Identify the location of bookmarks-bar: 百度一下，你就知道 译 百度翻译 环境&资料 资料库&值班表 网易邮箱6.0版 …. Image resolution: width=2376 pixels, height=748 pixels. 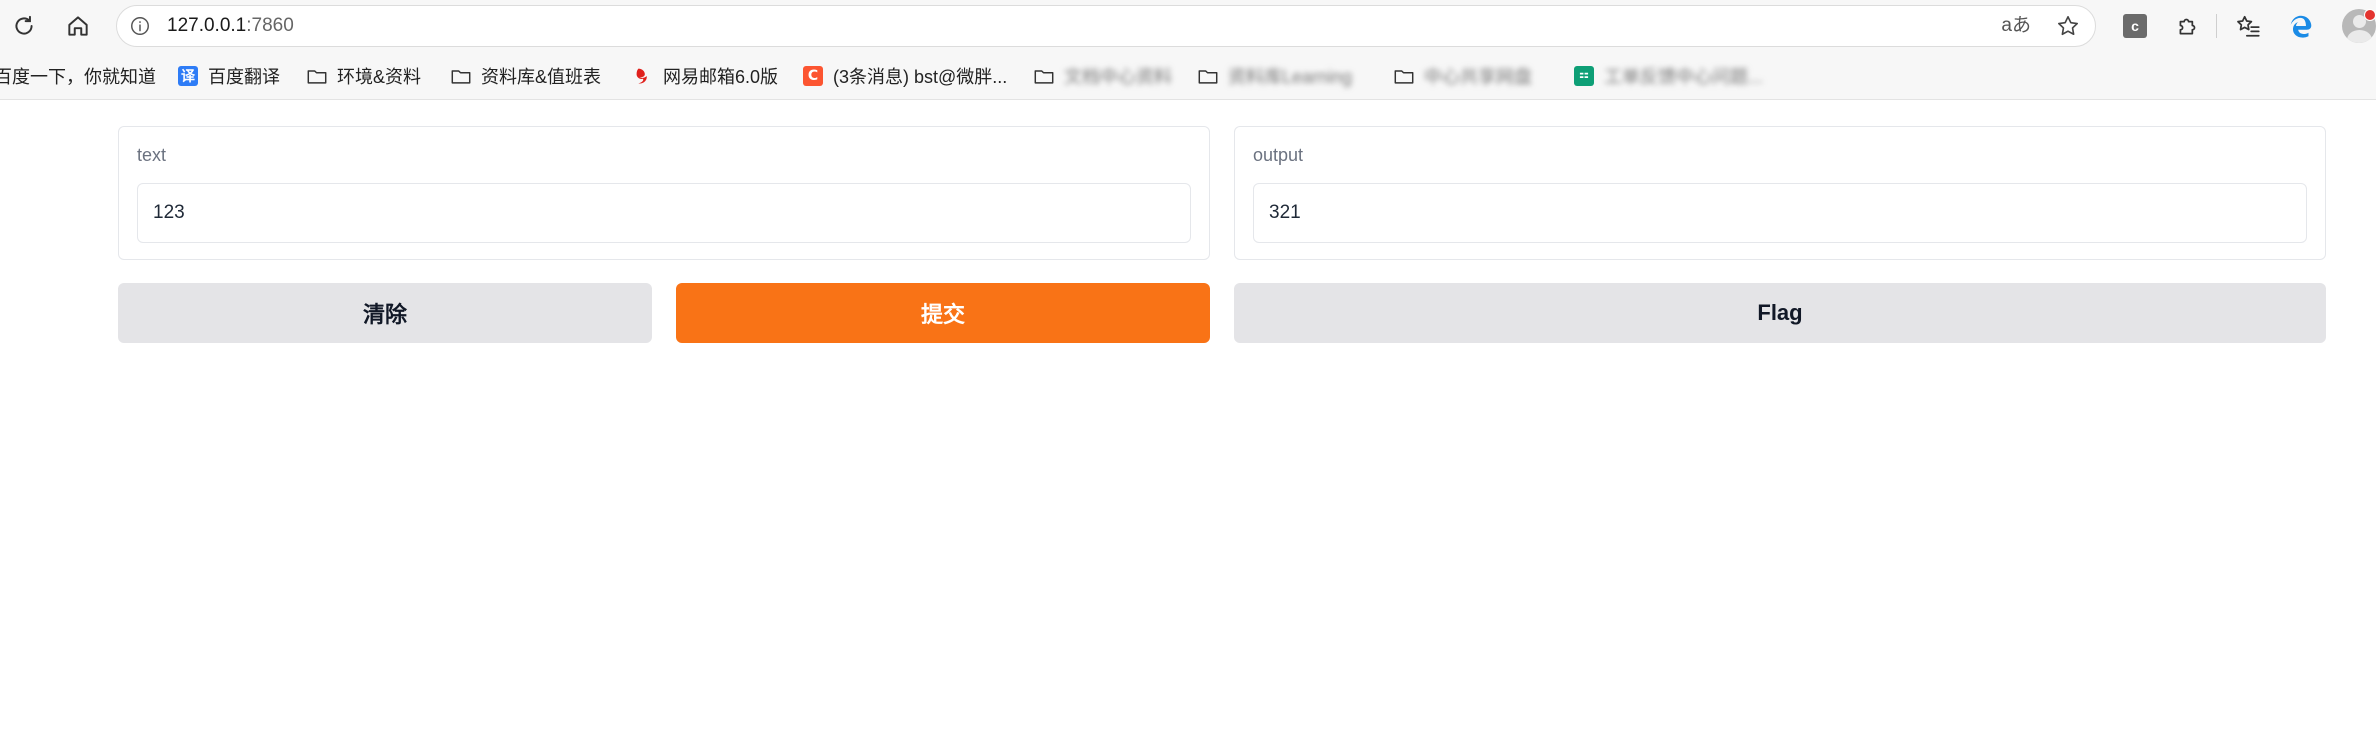
(1188, 76).